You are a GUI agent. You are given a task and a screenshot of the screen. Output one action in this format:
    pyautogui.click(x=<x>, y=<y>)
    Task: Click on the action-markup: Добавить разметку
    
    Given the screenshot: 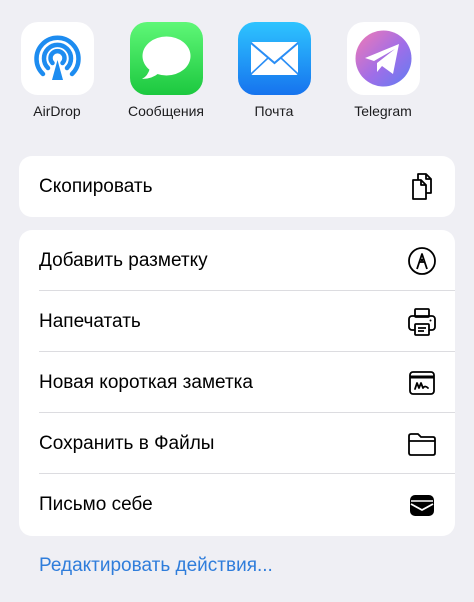 What is the action you would take?
    pyautogui.click(x=237, y=260)
    